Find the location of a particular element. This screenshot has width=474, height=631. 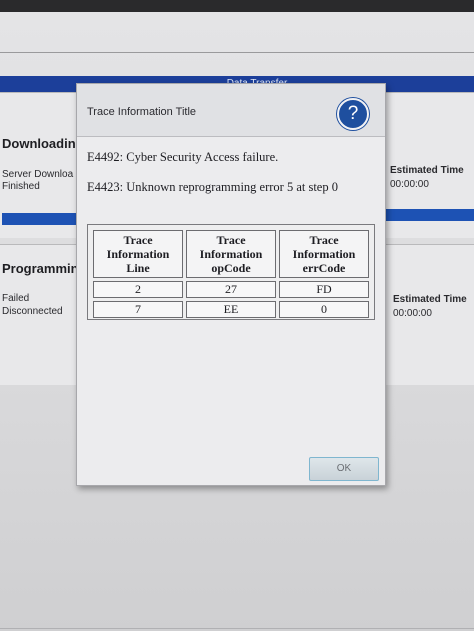

cell-errcode: 0 is located at coordinates (324, 309).